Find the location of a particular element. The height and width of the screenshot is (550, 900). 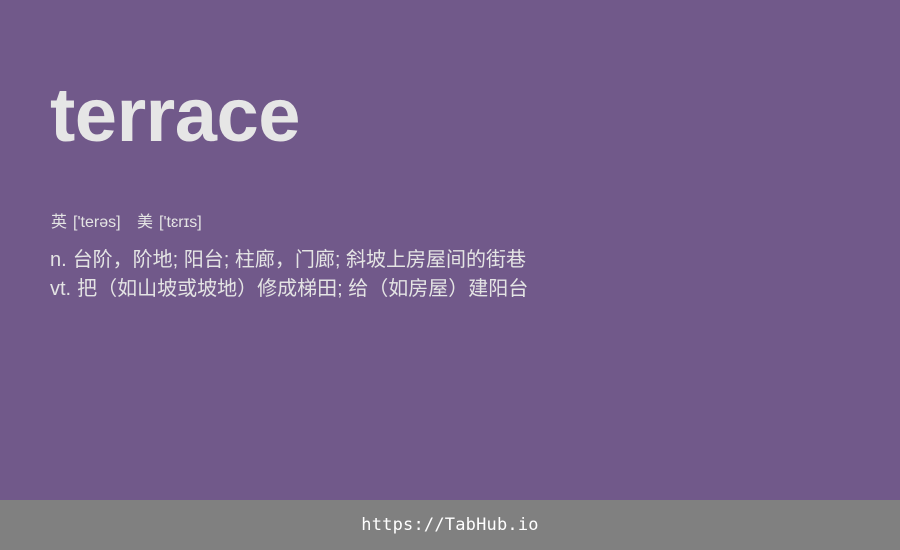

tabhub-link: https://TabHub.io is located at coordinates (449, 525).